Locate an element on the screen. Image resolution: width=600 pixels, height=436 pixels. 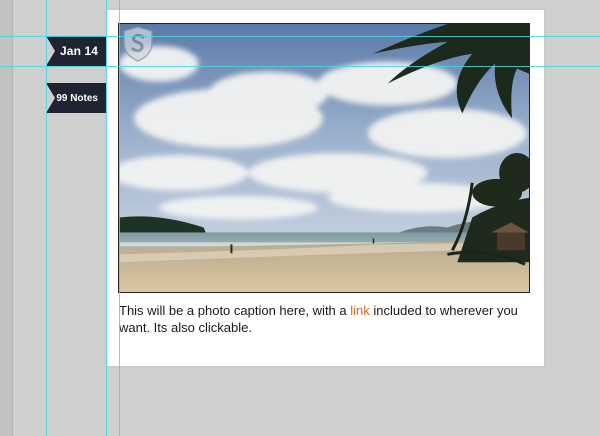
caption-link: link is located at coordinates (360, 310).